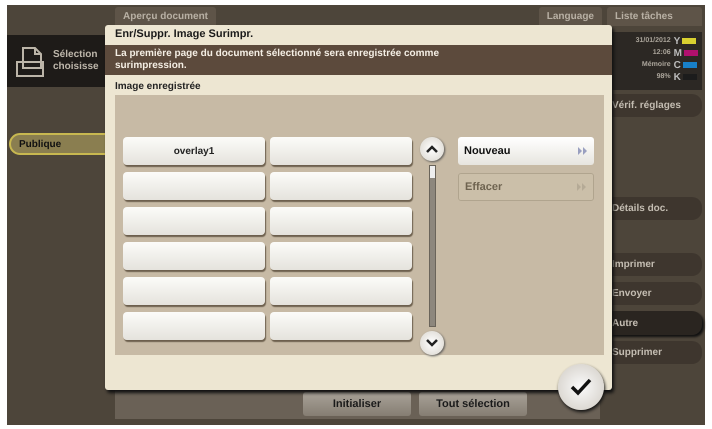  I want to click on action-button: Nouveau, so click(526, 151).